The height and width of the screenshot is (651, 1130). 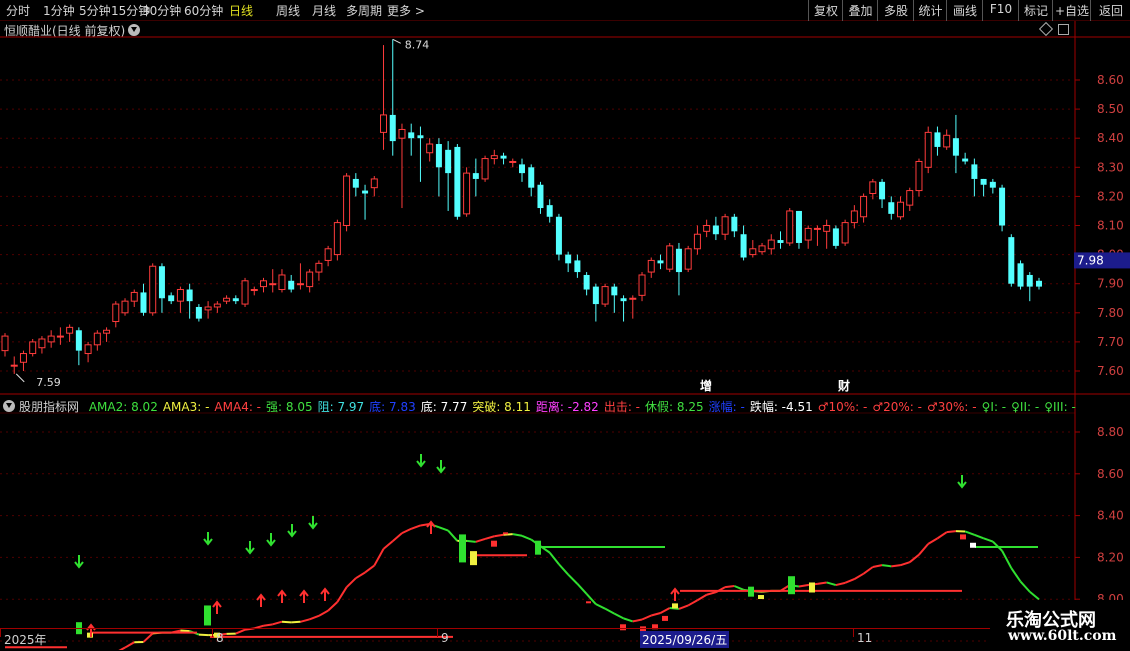 What do you see at coordinates (123, 407) in the screenshot?
I see `legend-item: AMA2: 8.02` at bounding box center [123, 407].